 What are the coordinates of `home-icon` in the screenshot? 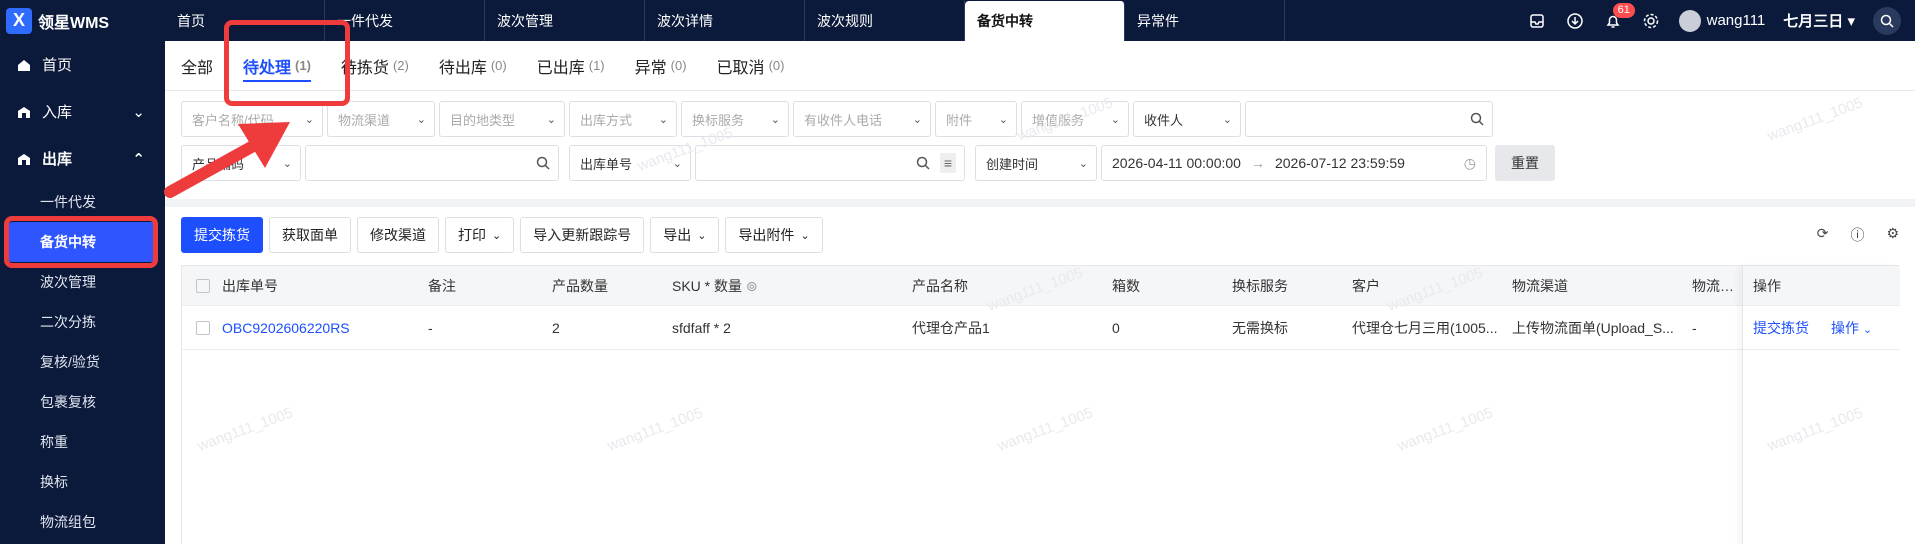 It's located at (24, 65).